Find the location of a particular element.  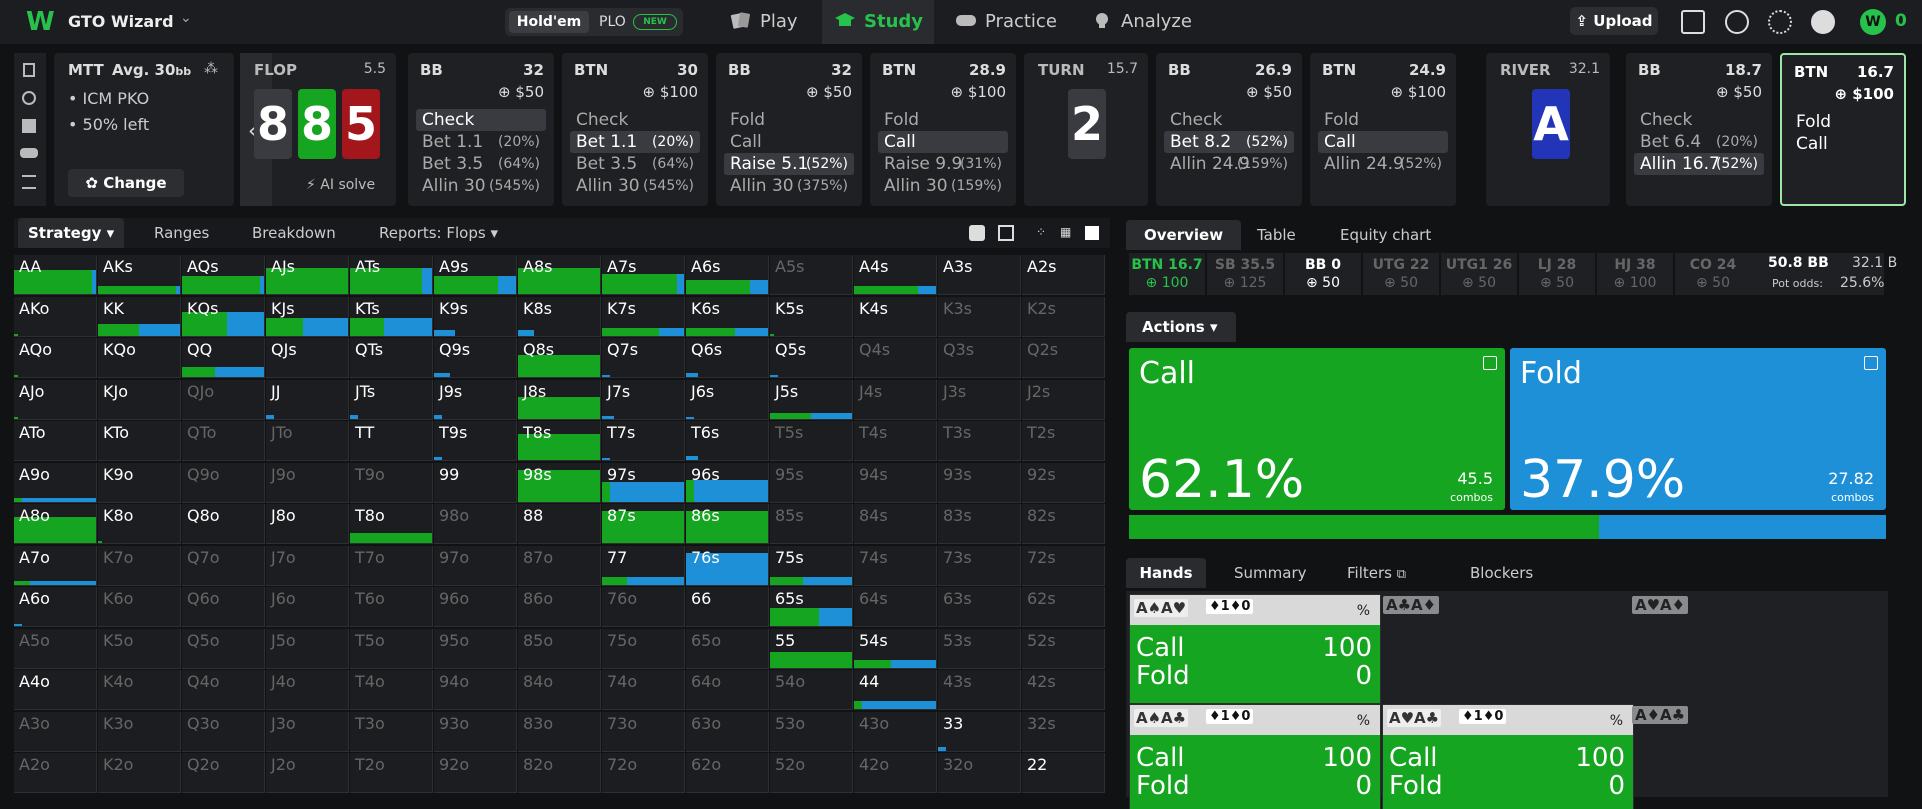

chips-icon: ⁂ is located at coordinates (212, 69).